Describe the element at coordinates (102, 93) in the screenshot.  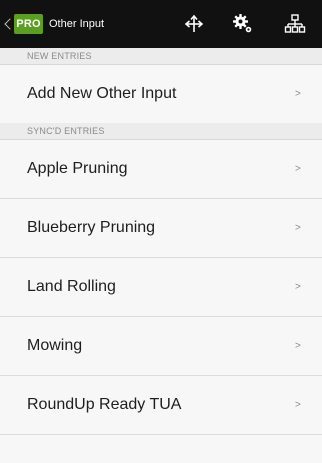
I see `list-item-label: Add New Other Input` at that location.